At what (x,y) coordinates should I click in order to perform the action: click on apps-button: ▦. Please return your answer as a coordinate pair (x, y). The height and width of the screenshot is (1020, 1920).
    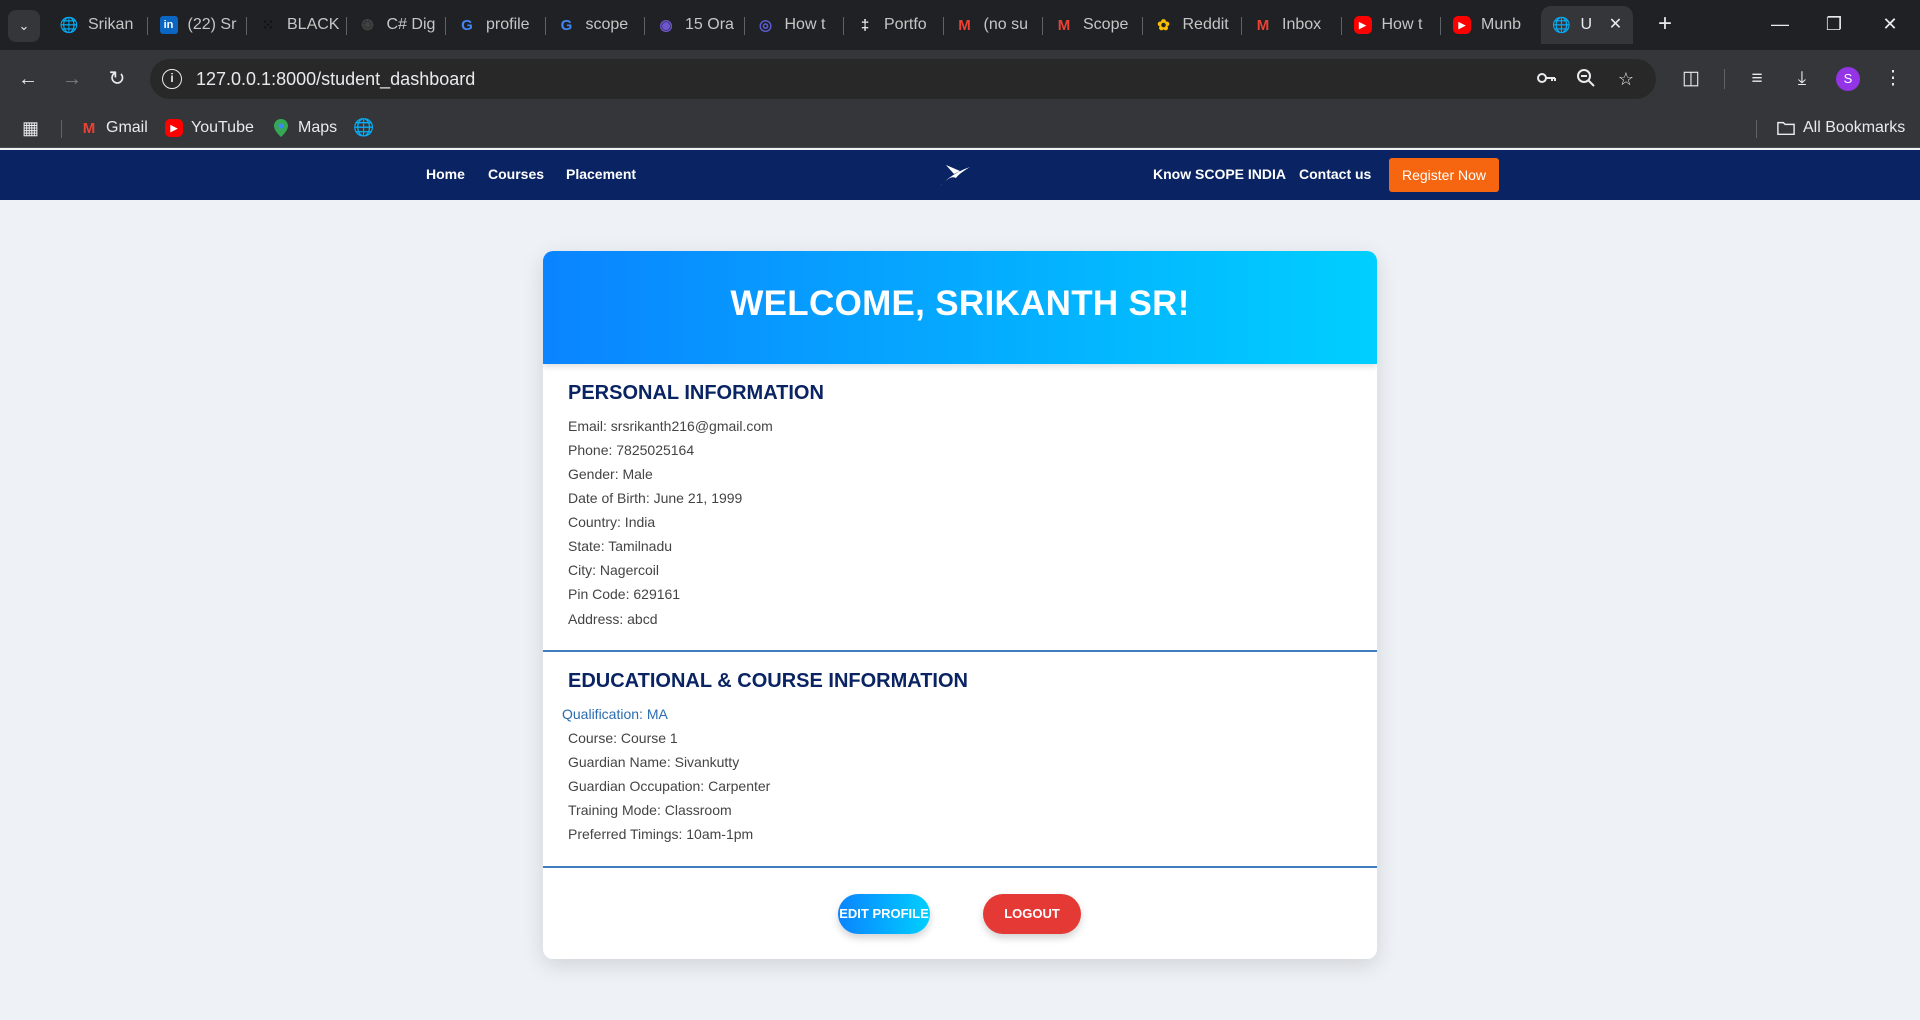
    Looking at the image, I should click on (30, 128).